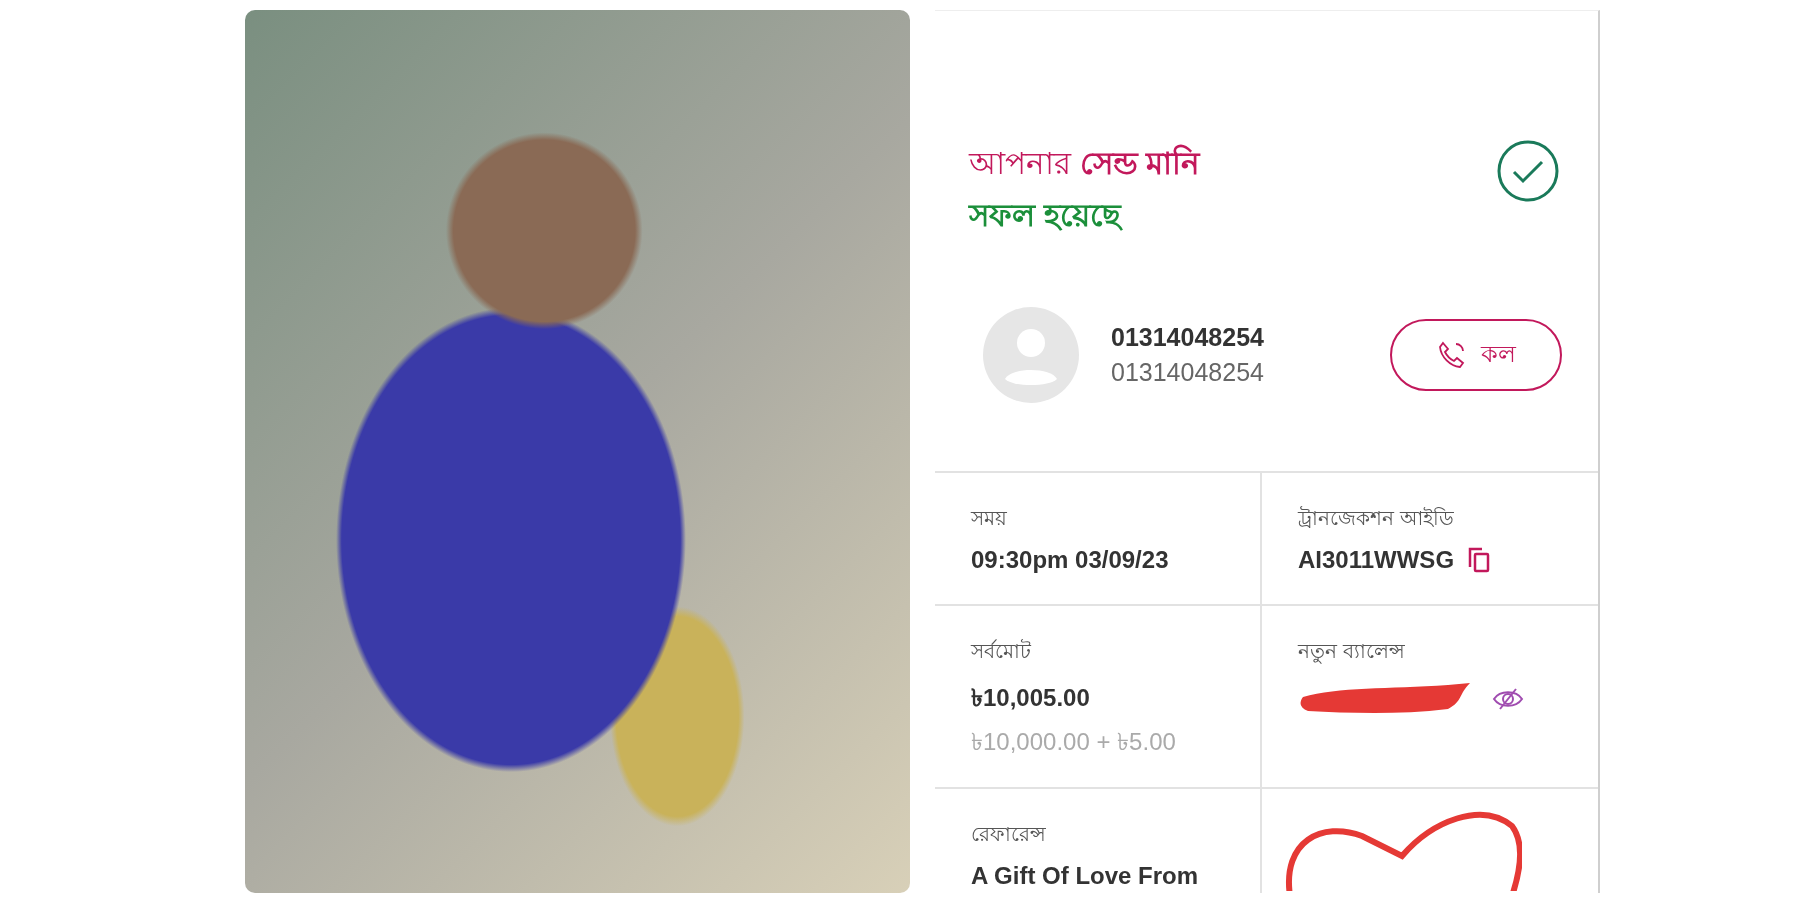 The image size is (1800, 900). I want to click on detail-label: রেফারেন্স, so click(1008, 834).